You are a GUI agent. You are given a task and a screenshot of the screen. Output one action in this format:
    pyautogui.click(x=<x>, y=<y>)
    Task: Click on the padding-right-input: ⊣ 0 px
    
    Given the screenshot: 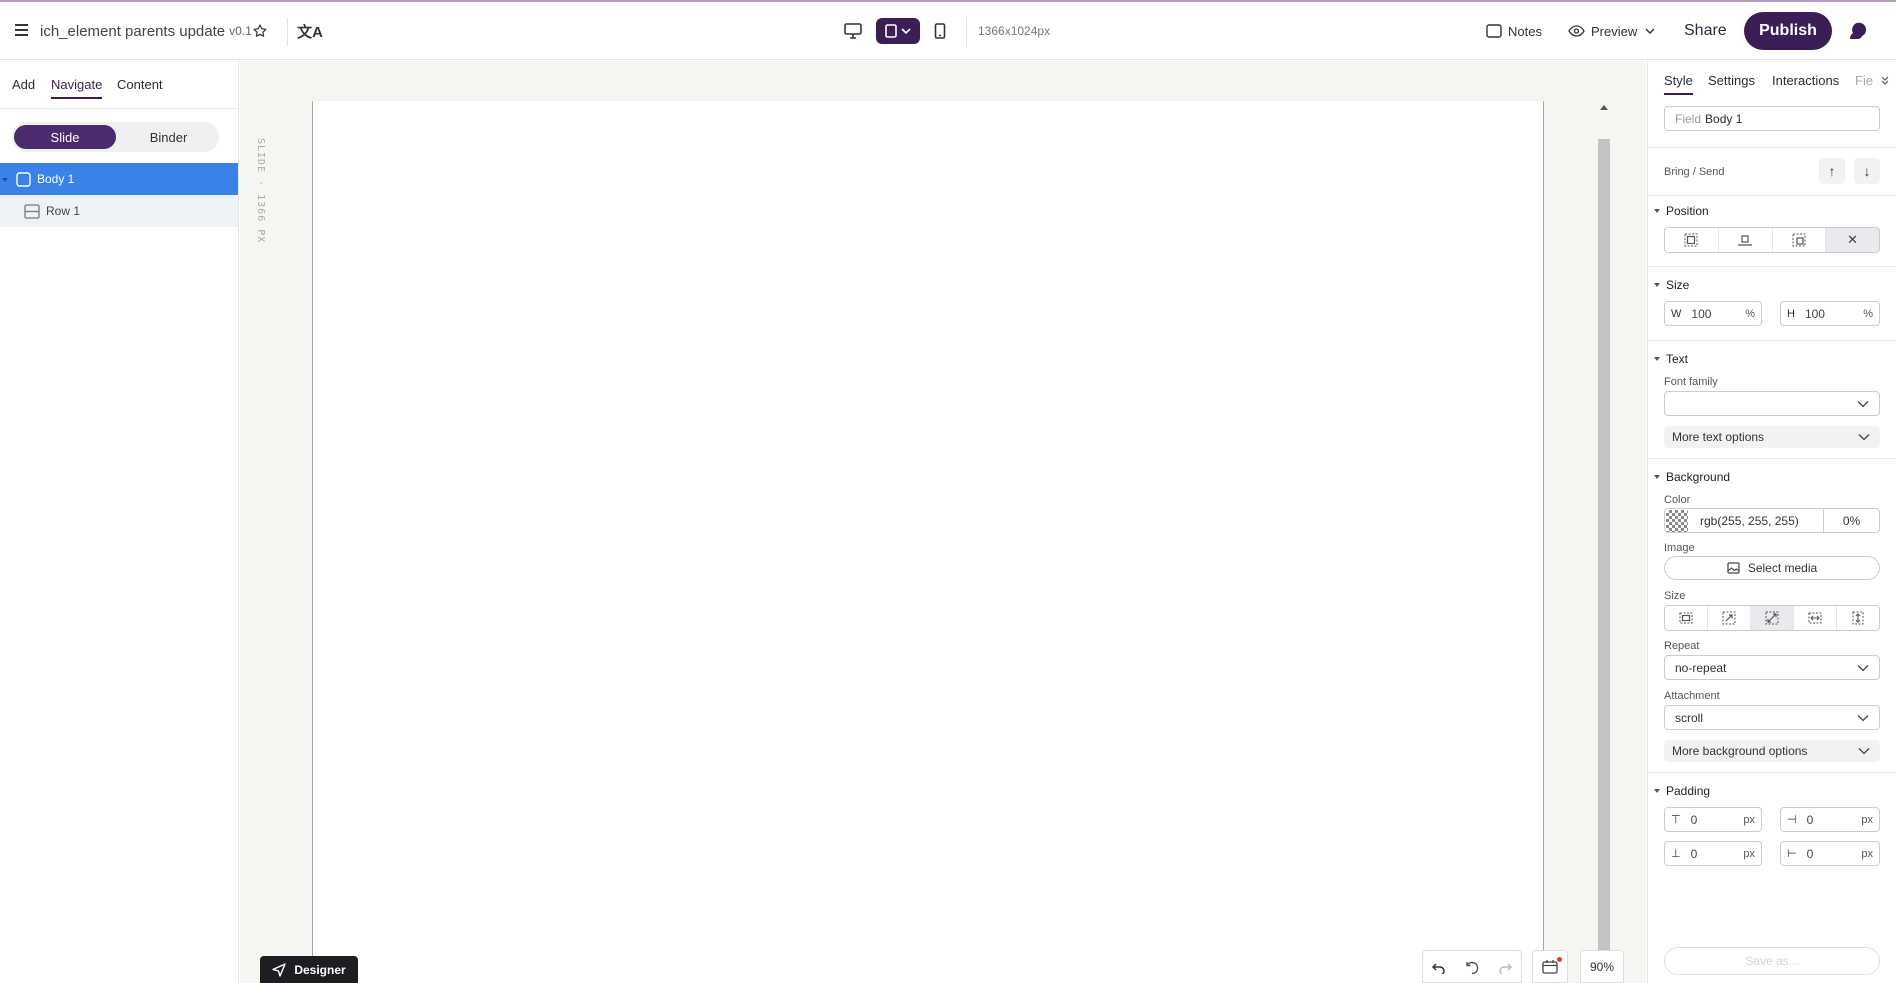 What is the action you would take?
    pyautogui.click(x=1830, y=819)
    